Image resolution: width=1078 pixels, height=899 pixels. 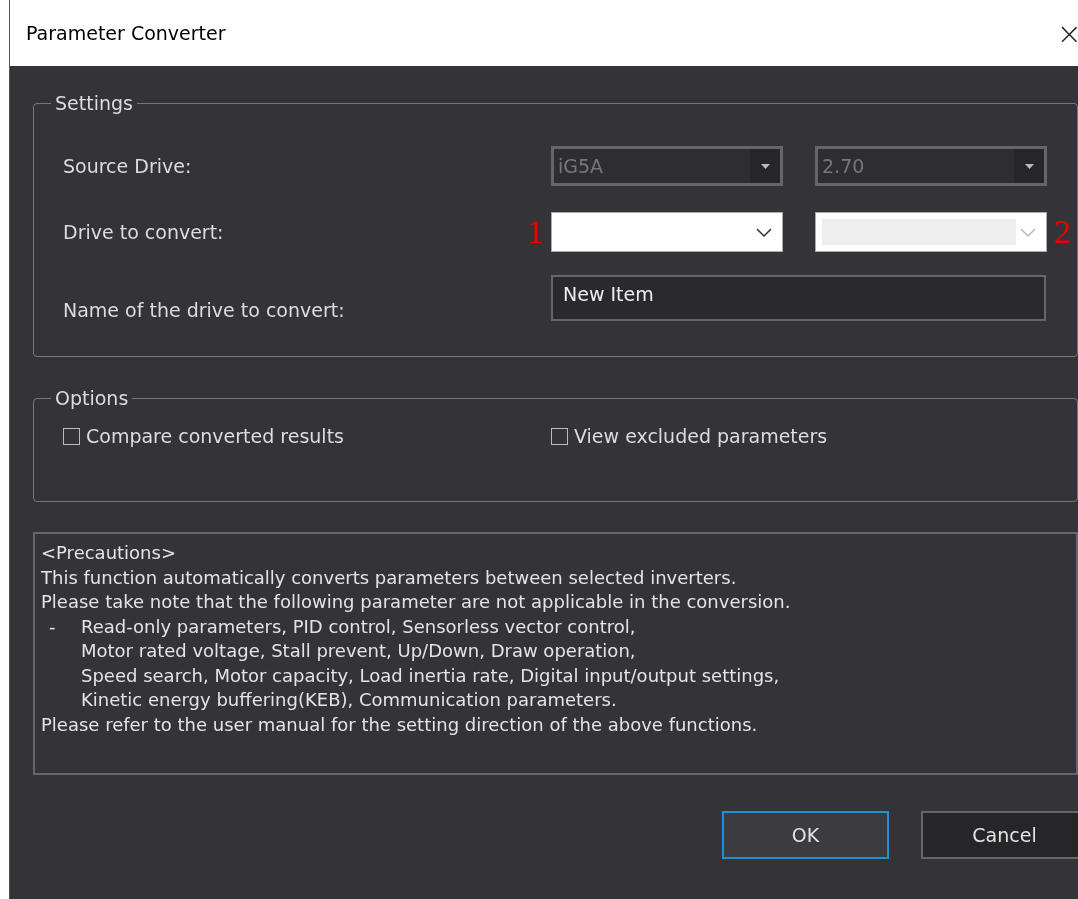 I want to click on field-label: Name of the drive to convert:, so click(x=204, y=309).